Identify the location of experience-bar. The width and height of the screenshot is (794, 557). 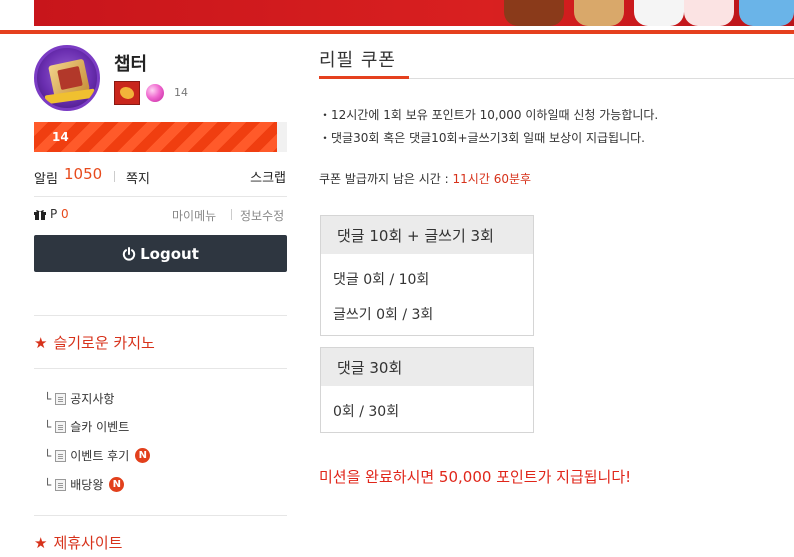
(155, 137).